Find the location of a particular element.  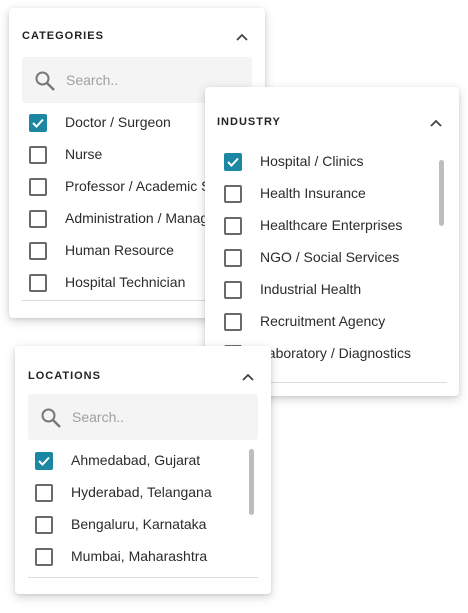

industry-title: INDUSTRY is located at coordinates (249, 122).